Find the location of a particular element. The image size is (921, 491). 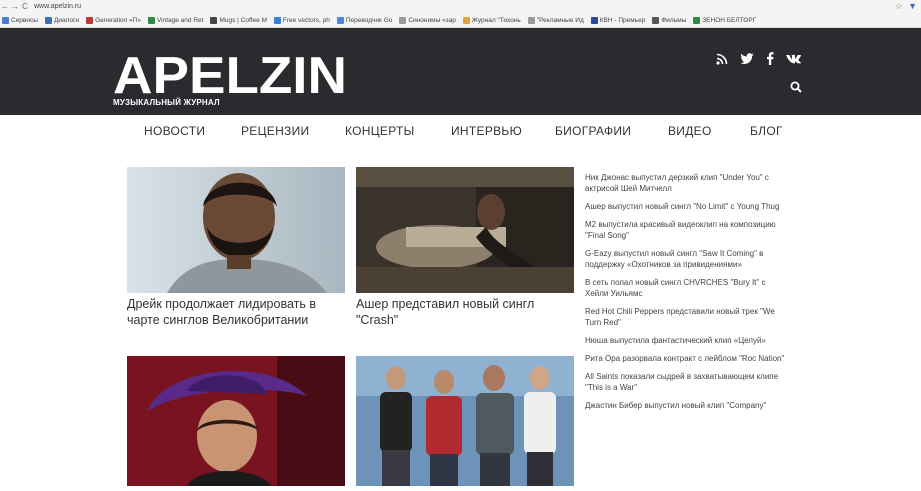

bookmark-label: Синонимы «зар is located at coordinates (432, 20).